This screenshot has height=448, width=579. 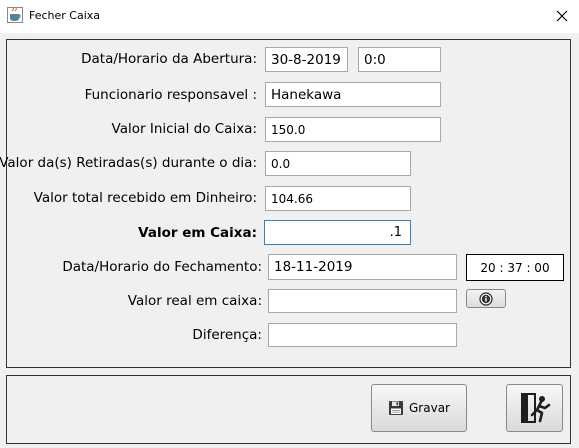 What do you see at coordinates (429, 408) in the screenshot?
I see `save-button-label: Gravar` at bounding box center [429, 408].